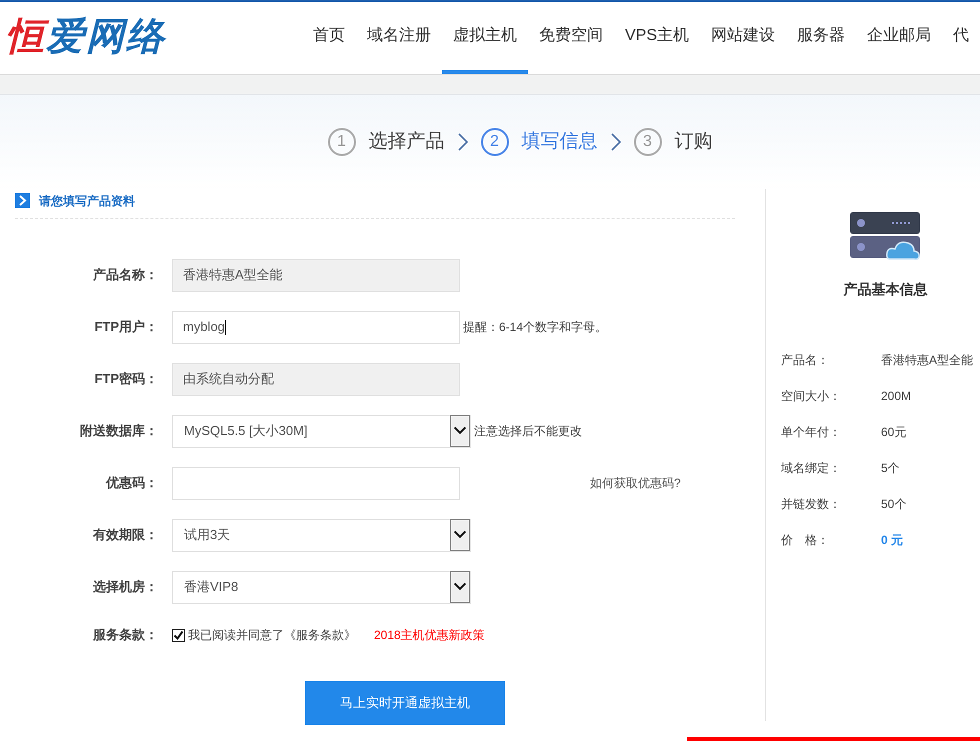 This screenshot has width=980, height=741. I want to click on nav-tab: 服务器, so click(821, 37).